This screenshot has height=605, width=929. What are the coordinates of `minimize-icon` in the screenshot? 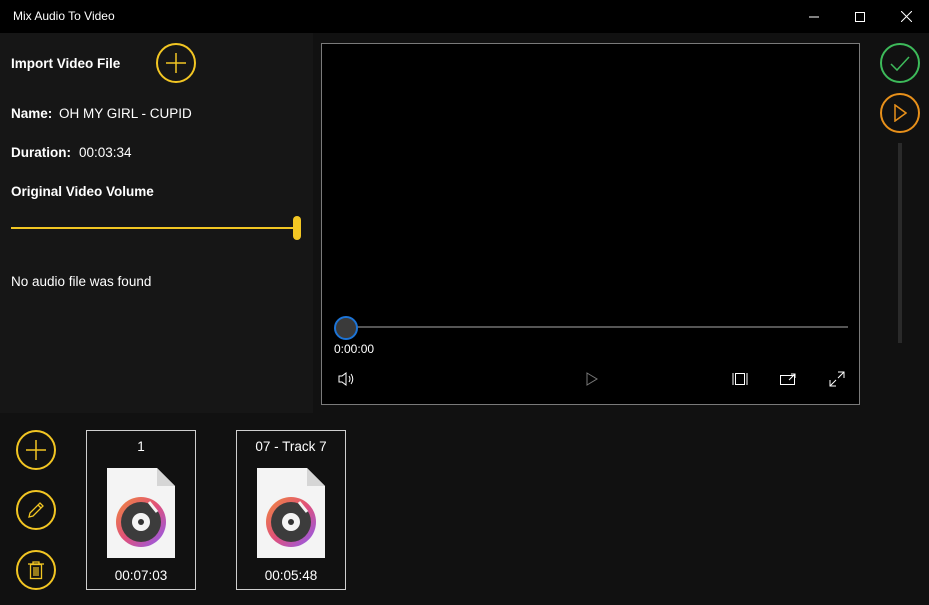 It's located at (814, 16).